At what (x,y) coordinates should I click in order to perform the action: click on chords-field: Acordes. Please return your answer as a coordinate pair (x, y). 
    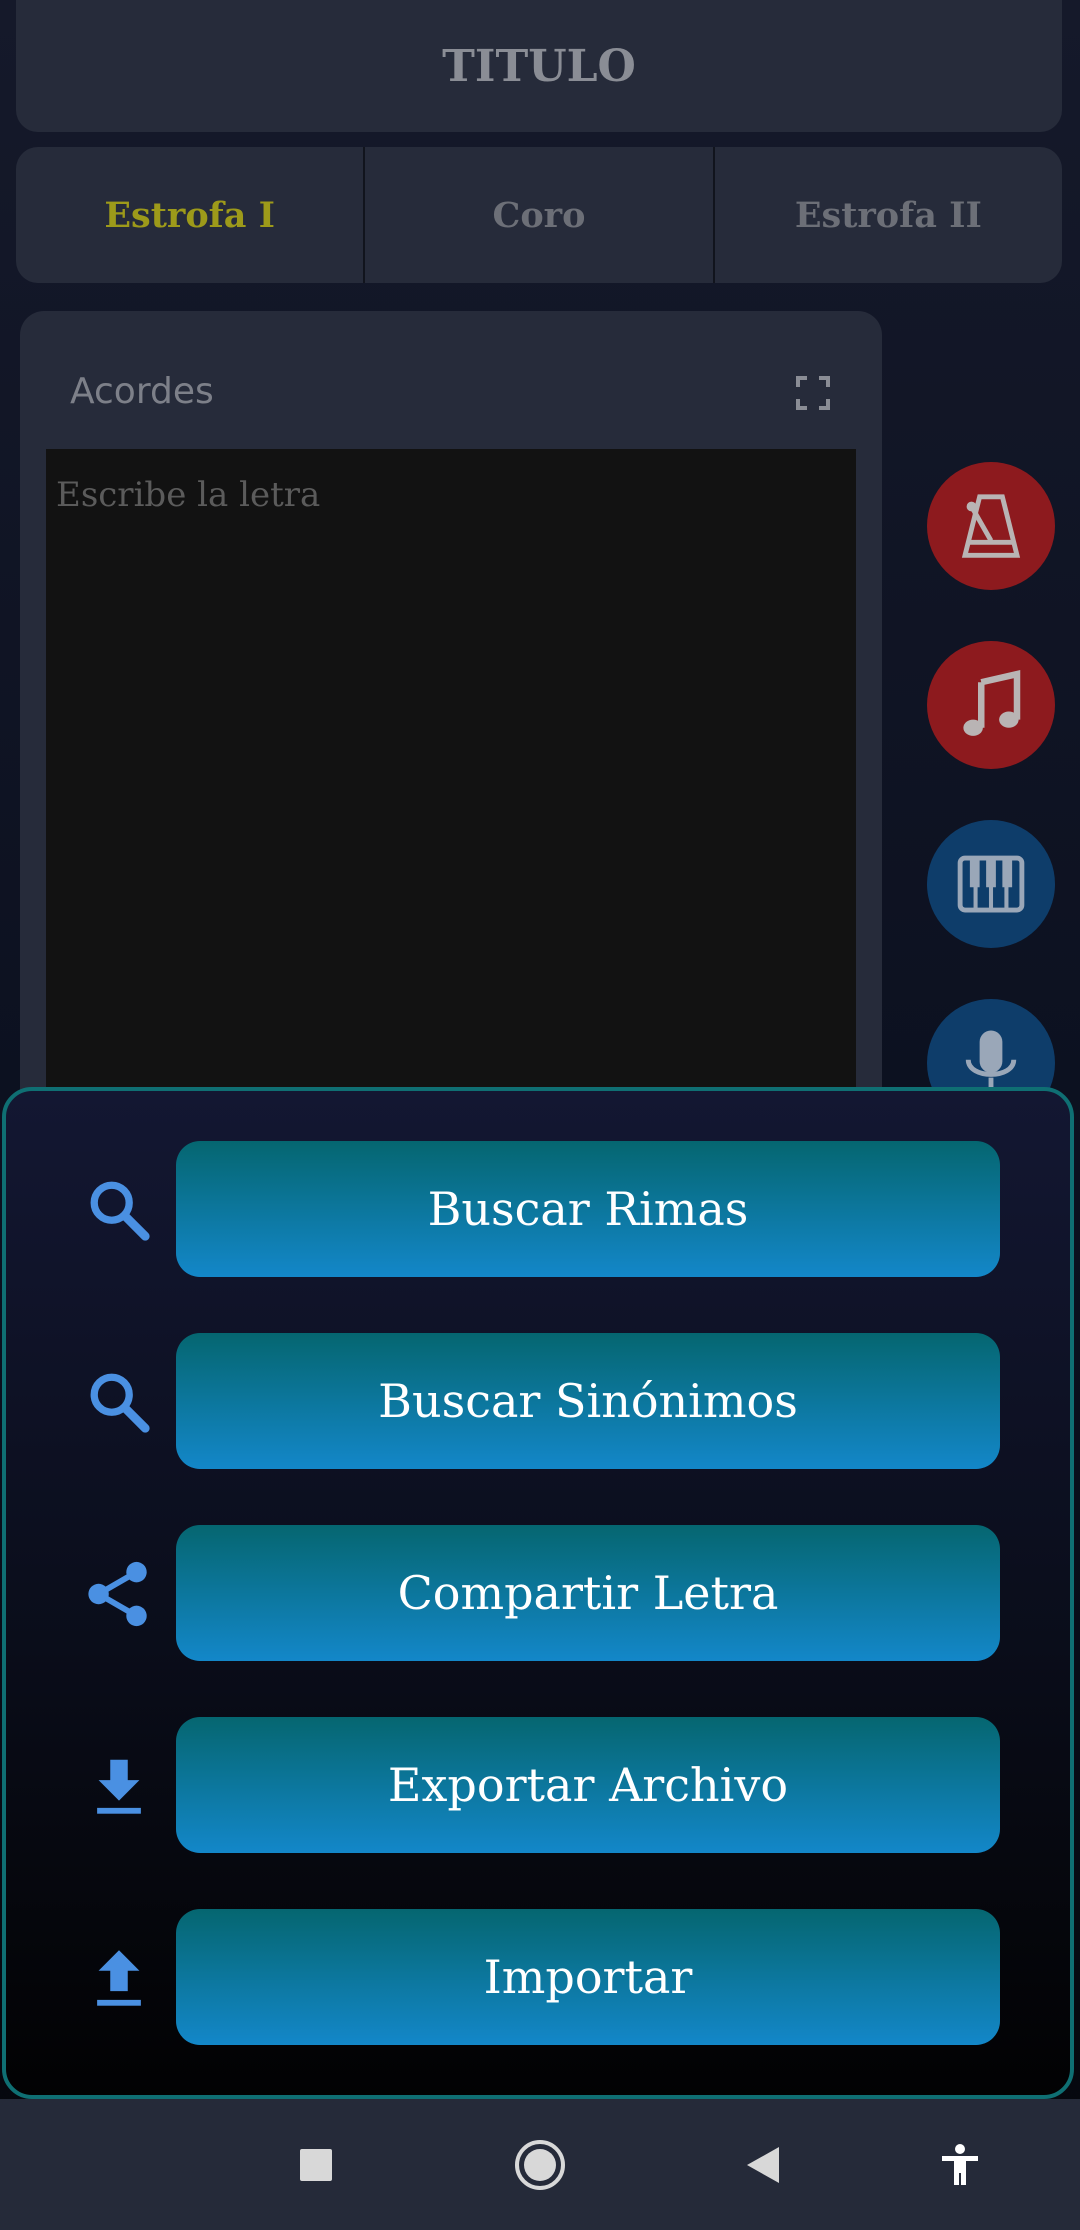
    Looking at the image, I should click on (142, 391).